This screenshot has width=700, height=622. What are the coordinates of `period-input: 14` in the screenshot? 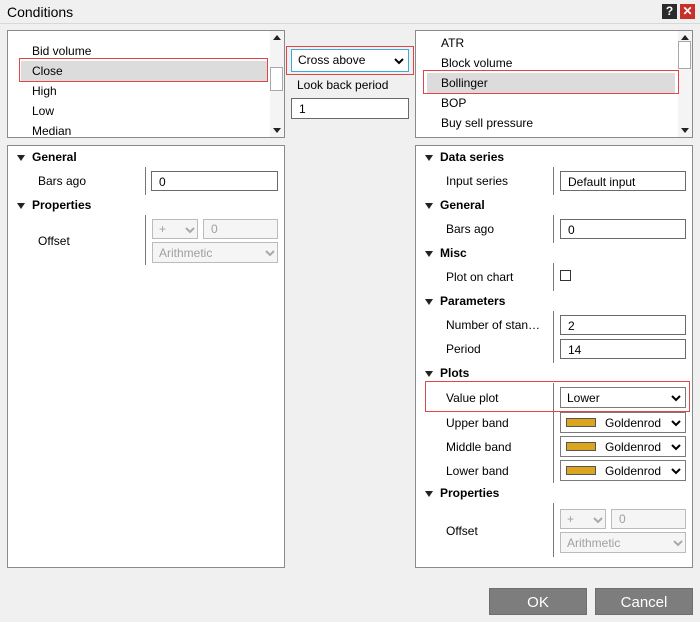 It's located at (623, 349).